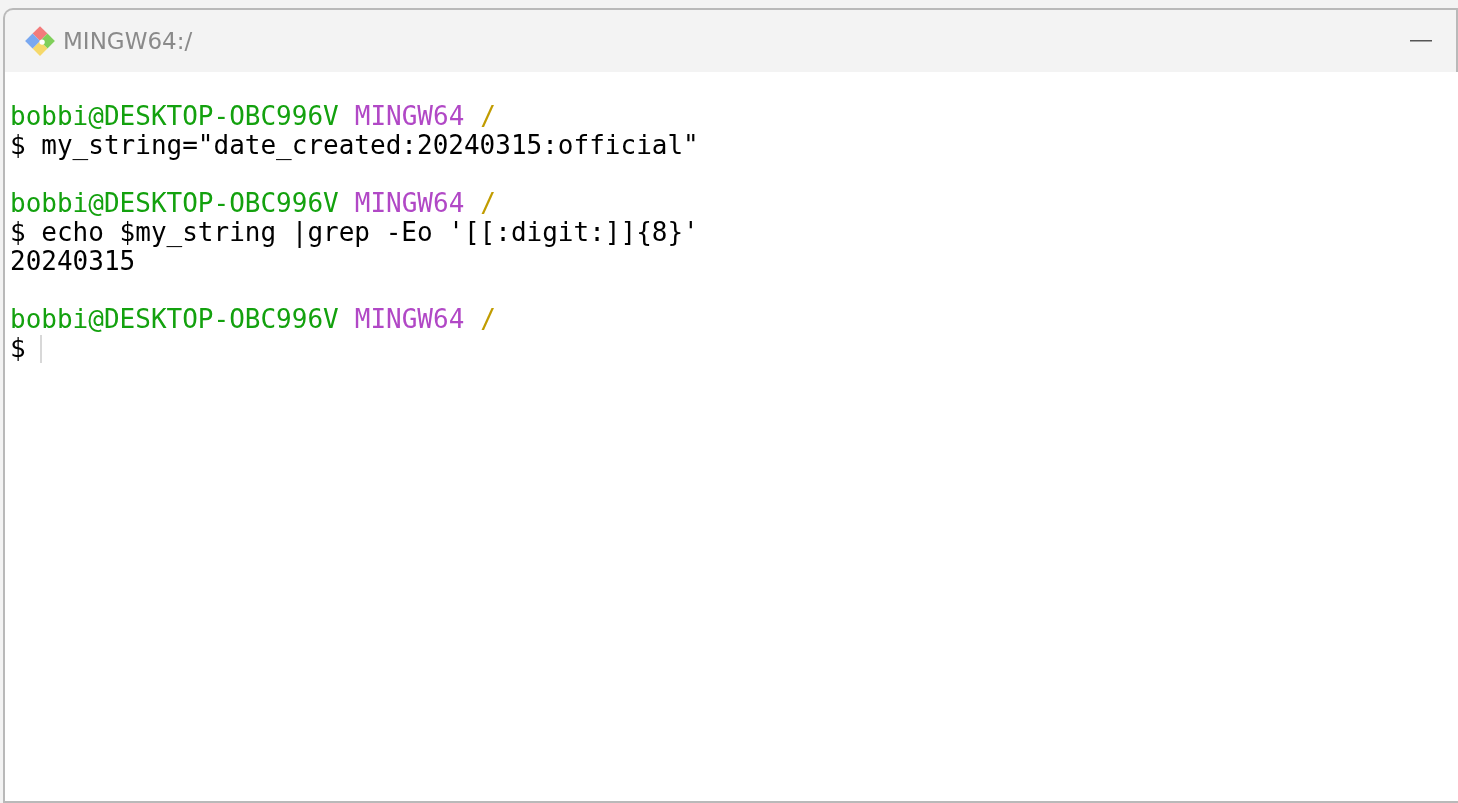 This screenshot has width=1458, height=803. I want to click on minimize-icon, so click(1421, 41).